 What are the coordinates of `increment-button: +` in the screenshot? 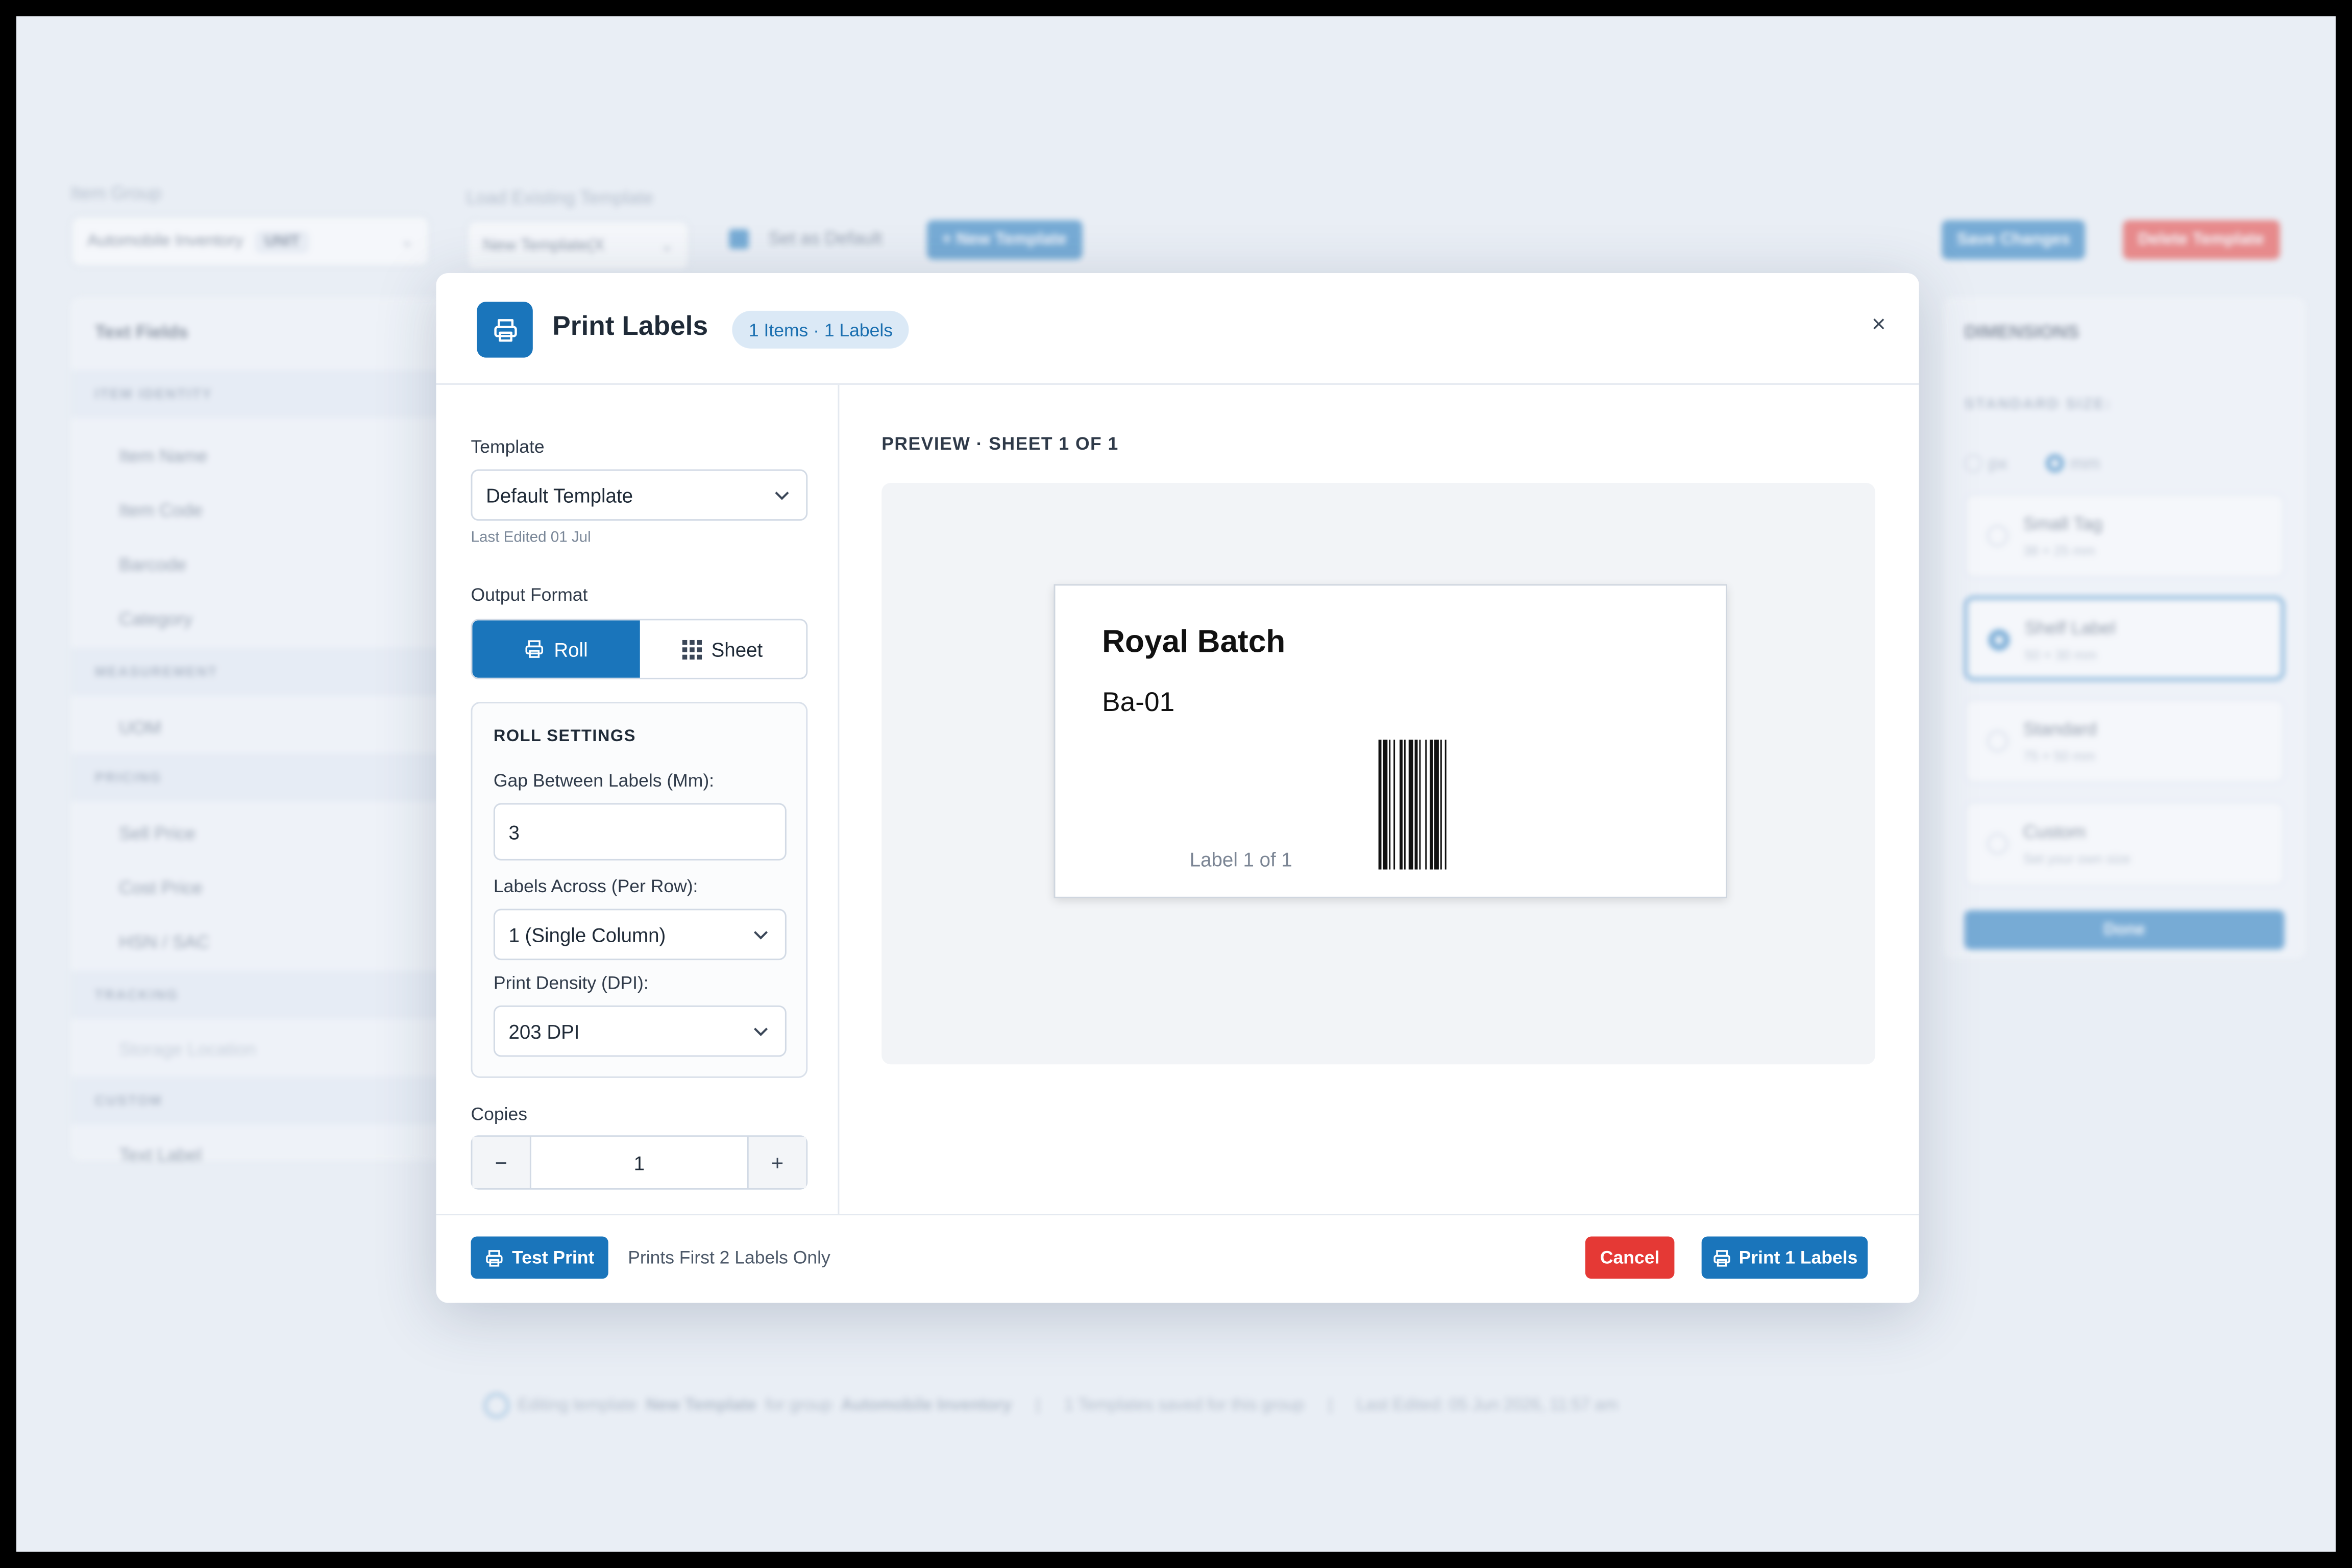 It's located at (777, 1162).